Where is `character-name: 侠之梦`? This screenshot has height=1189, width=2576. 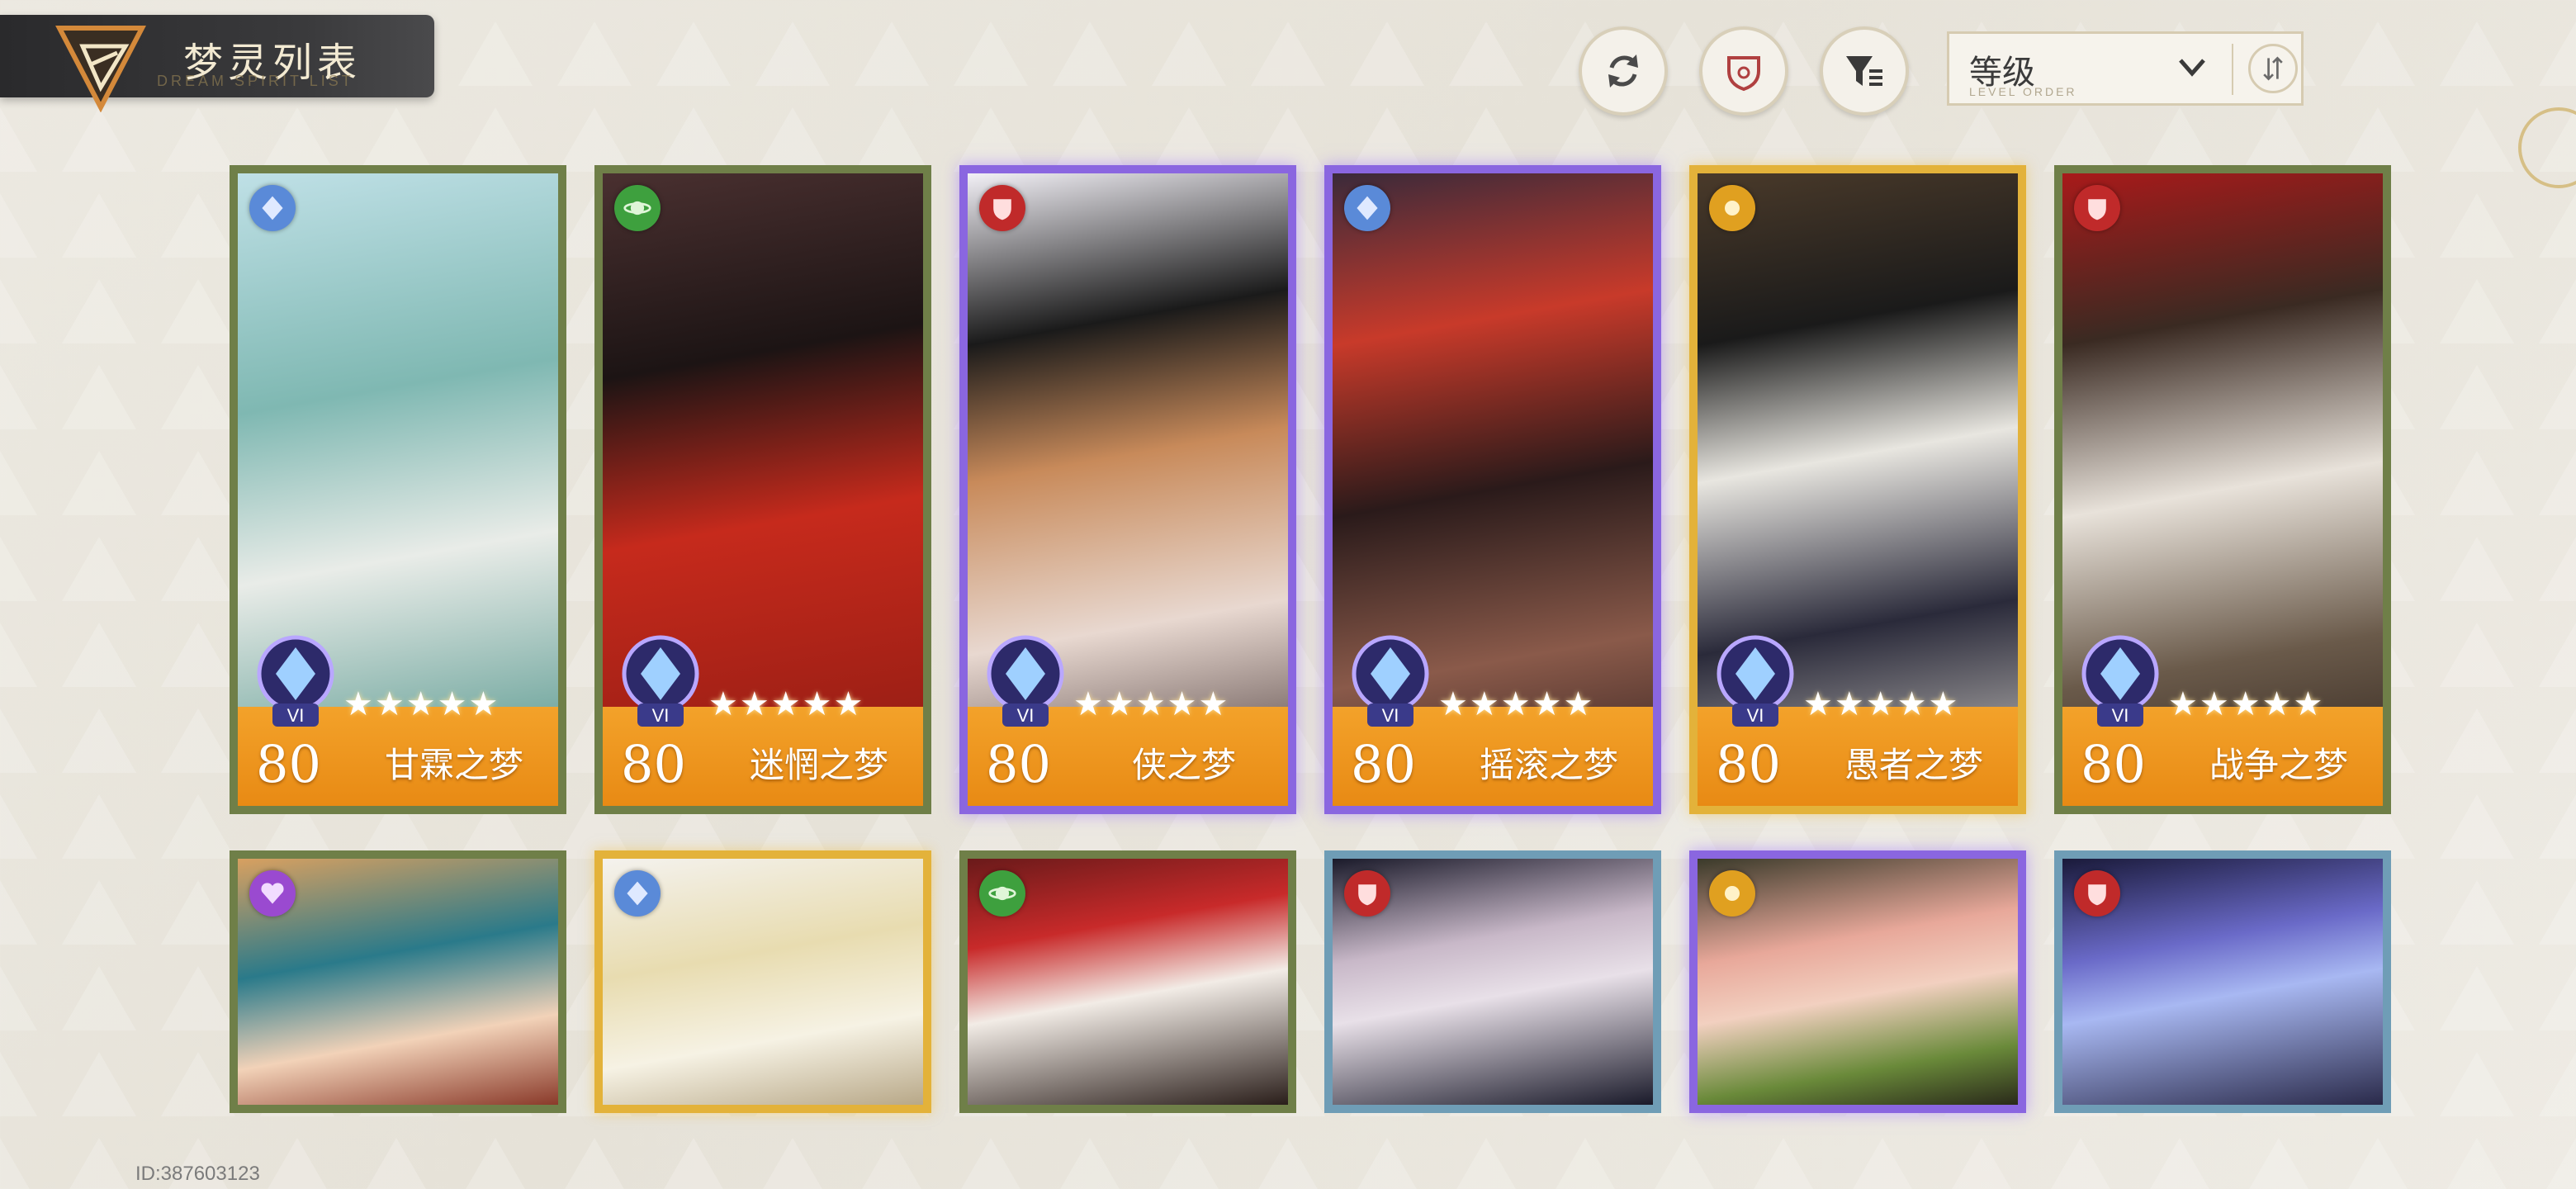
character-name: 侠之梦 is located at coordinates (1183, 765).